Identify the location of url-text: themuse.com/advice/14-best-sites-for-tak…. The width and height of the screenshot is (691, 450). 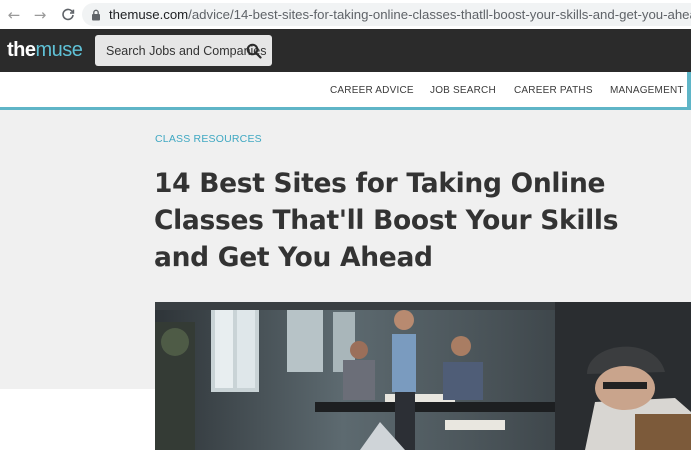
(400, 14).